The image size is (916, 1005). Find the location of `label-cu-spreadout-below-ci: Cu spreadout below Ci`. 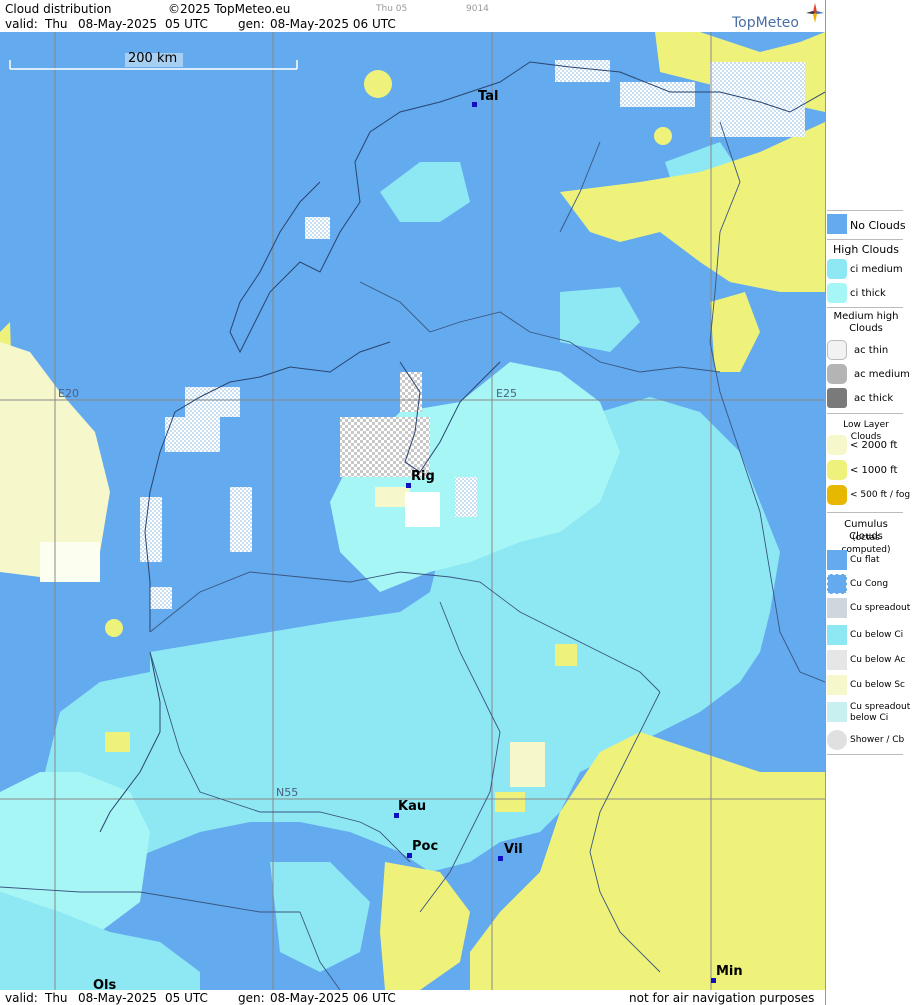

label-cu-spreadout-below-ci: Cu spreadout below Ci is located at coordinates (880, 713).